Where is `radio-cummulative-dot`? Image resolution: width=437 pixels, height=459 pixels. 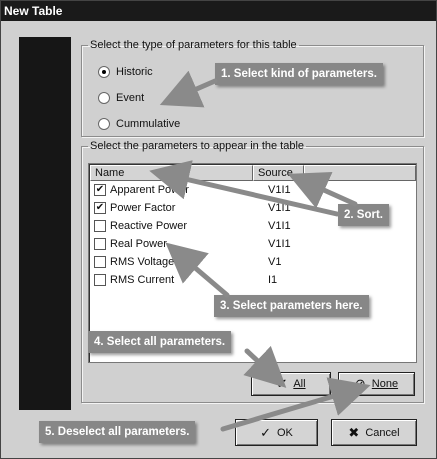
radio-cummulative-dot is located at coordinates (104, 124).